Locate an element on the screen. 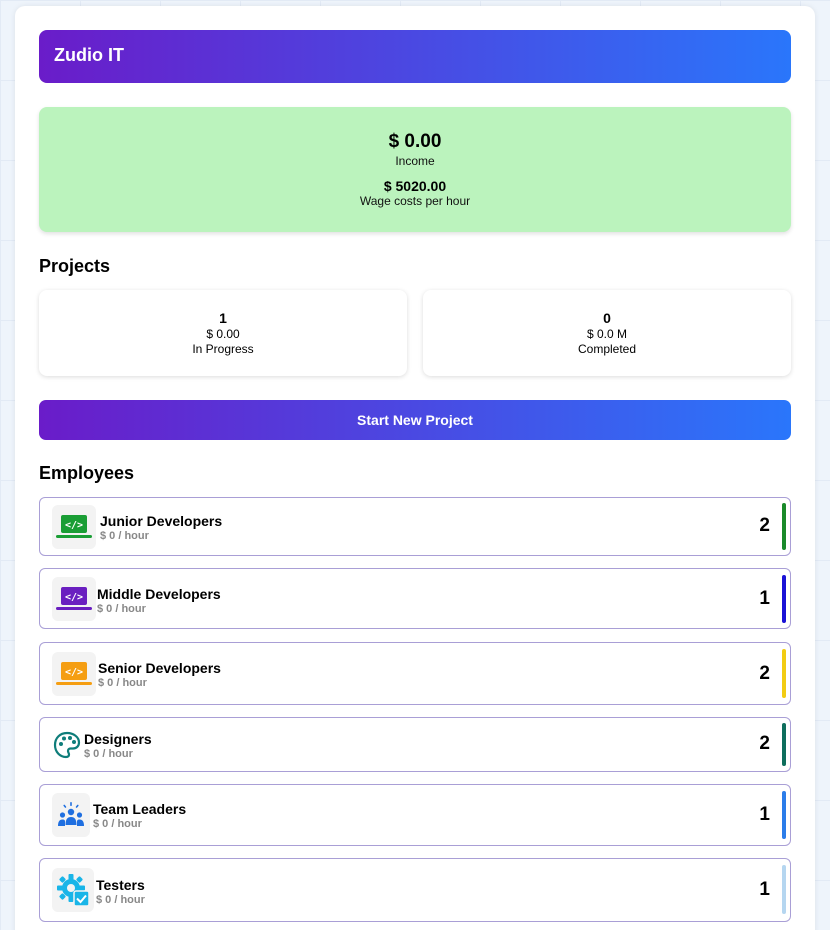  employee-card-senior-developers: </> Senior Developers $ 0 / hour 2 is located at coordinates (415, 673).